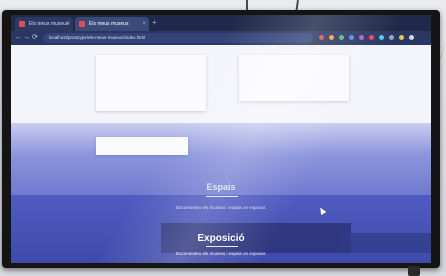 The height and width of the screenshot is (276, 446). What do you see at coordinates (18, 38) in the screenshot?
I see `back-icon: ←` at bounding box center [18, 38].